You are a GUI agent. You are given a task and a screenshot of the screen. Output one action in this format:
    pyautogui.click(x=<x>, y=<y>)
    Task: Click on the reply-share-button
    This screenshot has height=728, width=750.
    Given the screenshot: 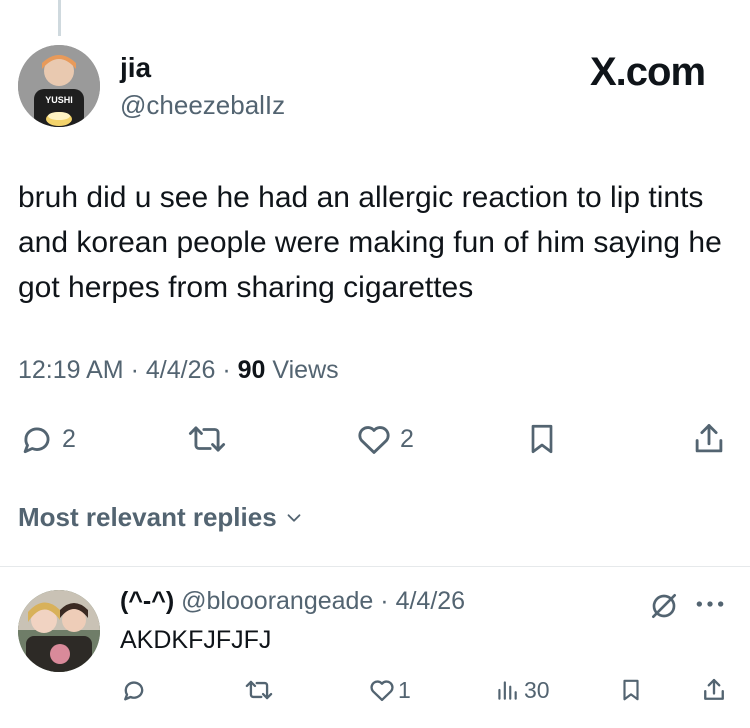 What is the action you would take?
    pyautogui.click(x=714, y=690)
    